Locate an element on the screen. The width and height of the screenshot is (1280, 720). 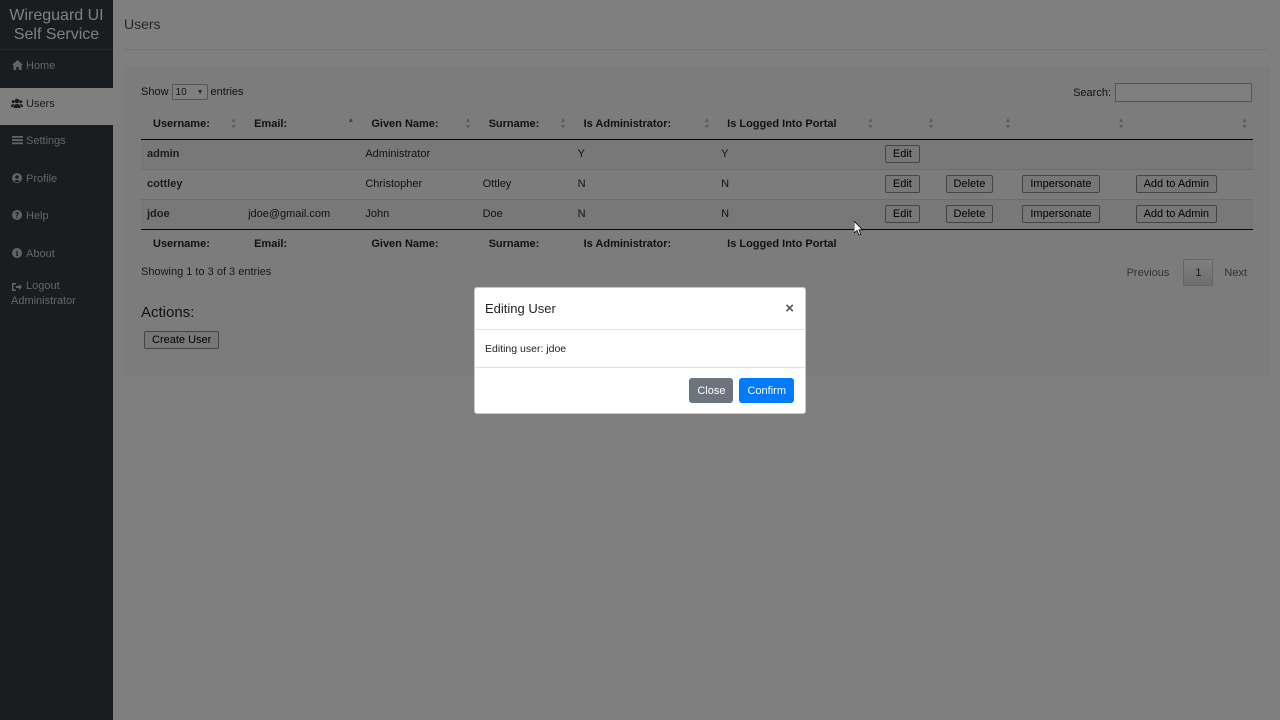
modal-message: Editing user: jdoe is located at coordinates (526, 349).